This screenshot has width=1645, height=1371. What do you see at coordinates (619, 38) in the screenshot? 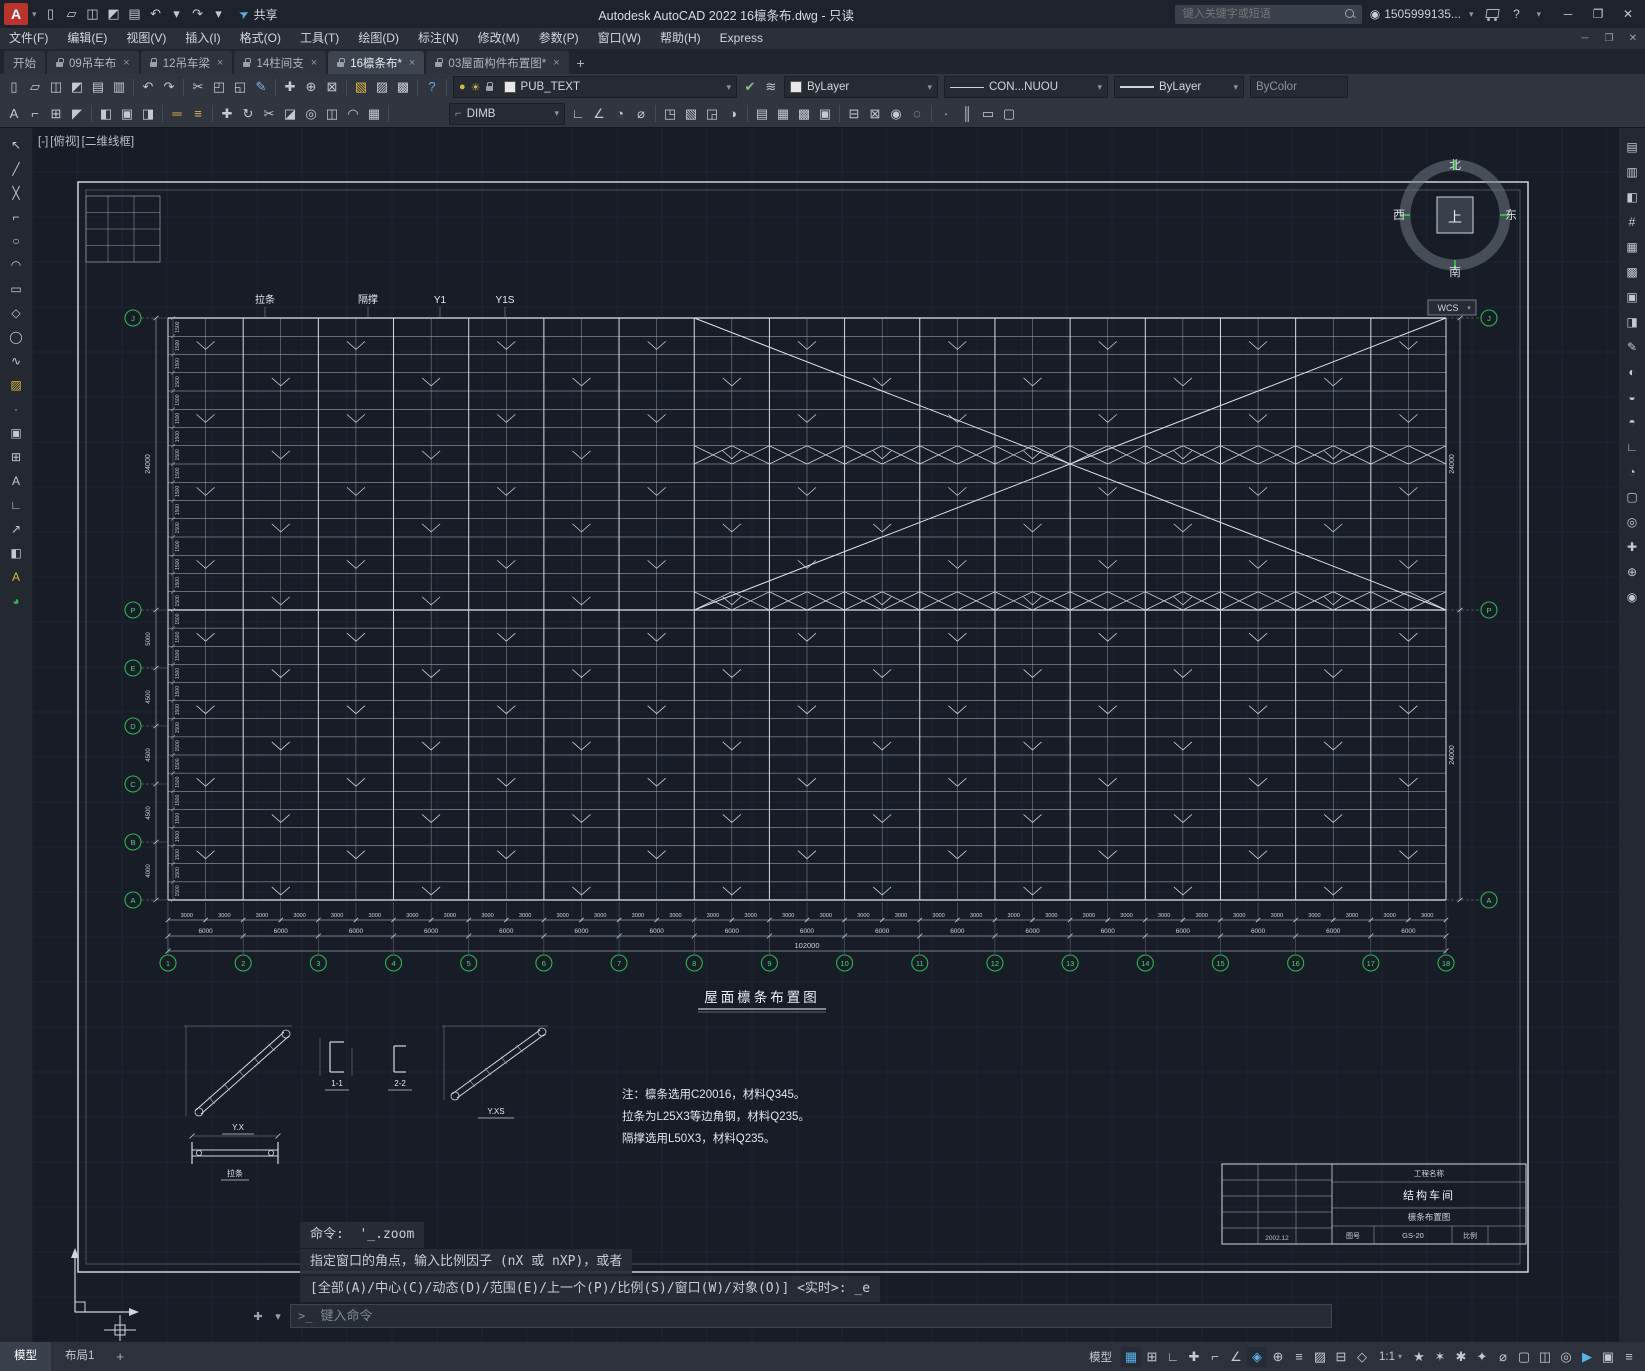
I see `menu-item: 窗口(W)` at bounding box center [619, 38].